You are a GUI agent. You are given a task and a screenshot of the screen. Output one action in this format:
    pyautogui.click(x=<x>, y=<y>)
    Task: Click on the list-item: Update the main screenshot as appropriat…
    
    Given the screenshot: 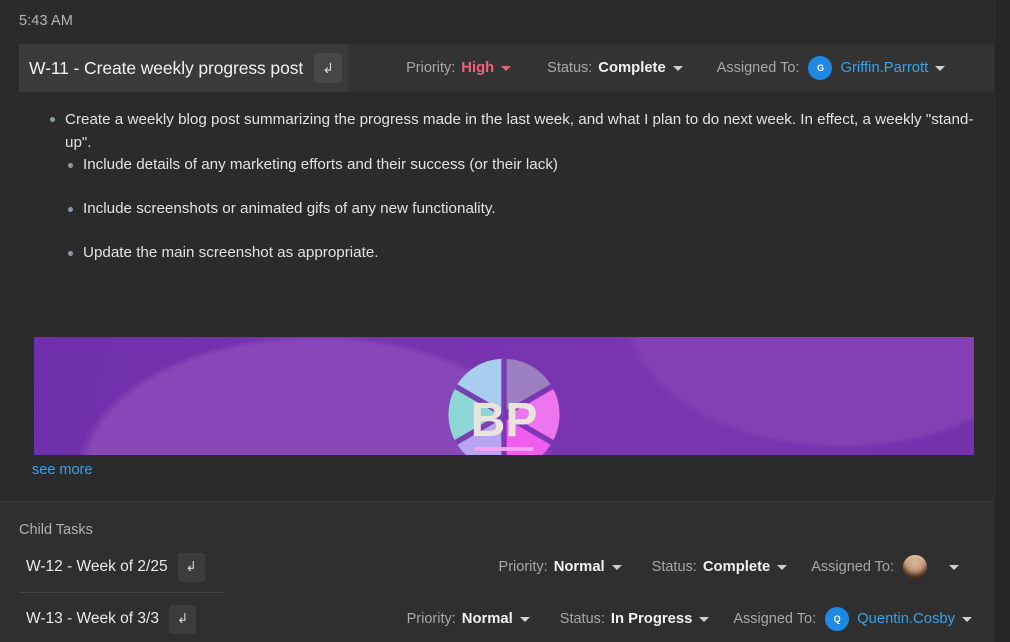 What is the action you would take?
    pyautogui.click(x=529, y=253)
    